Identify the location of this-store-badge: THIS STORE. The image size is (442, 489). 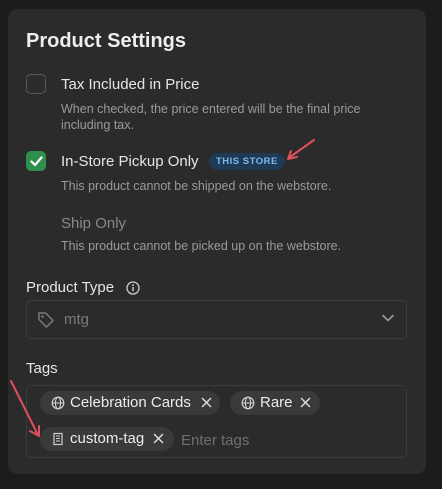
(247, 161).